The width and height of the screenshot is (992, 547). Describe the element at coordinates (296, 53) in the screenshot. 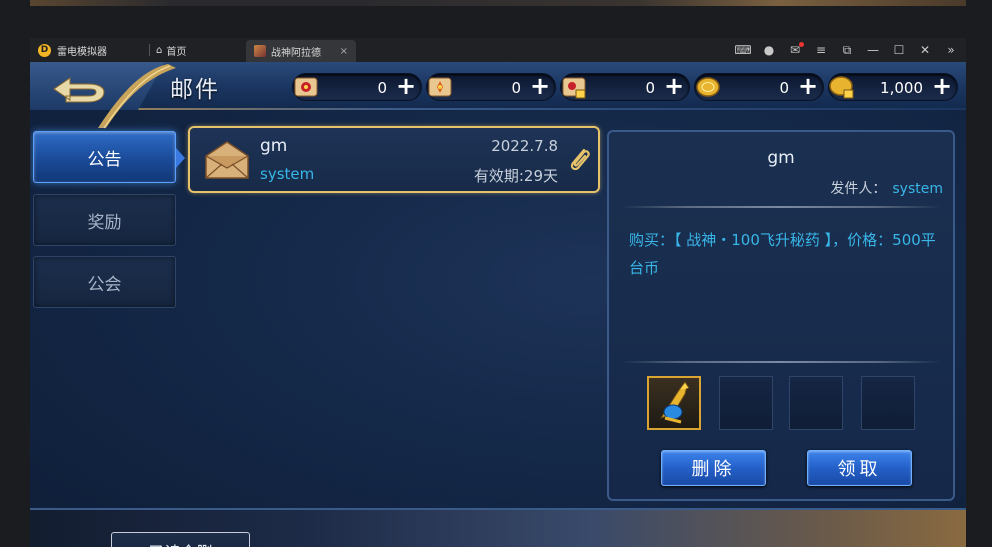

I see `game-tab-label: 战神阿拉德` at that location.